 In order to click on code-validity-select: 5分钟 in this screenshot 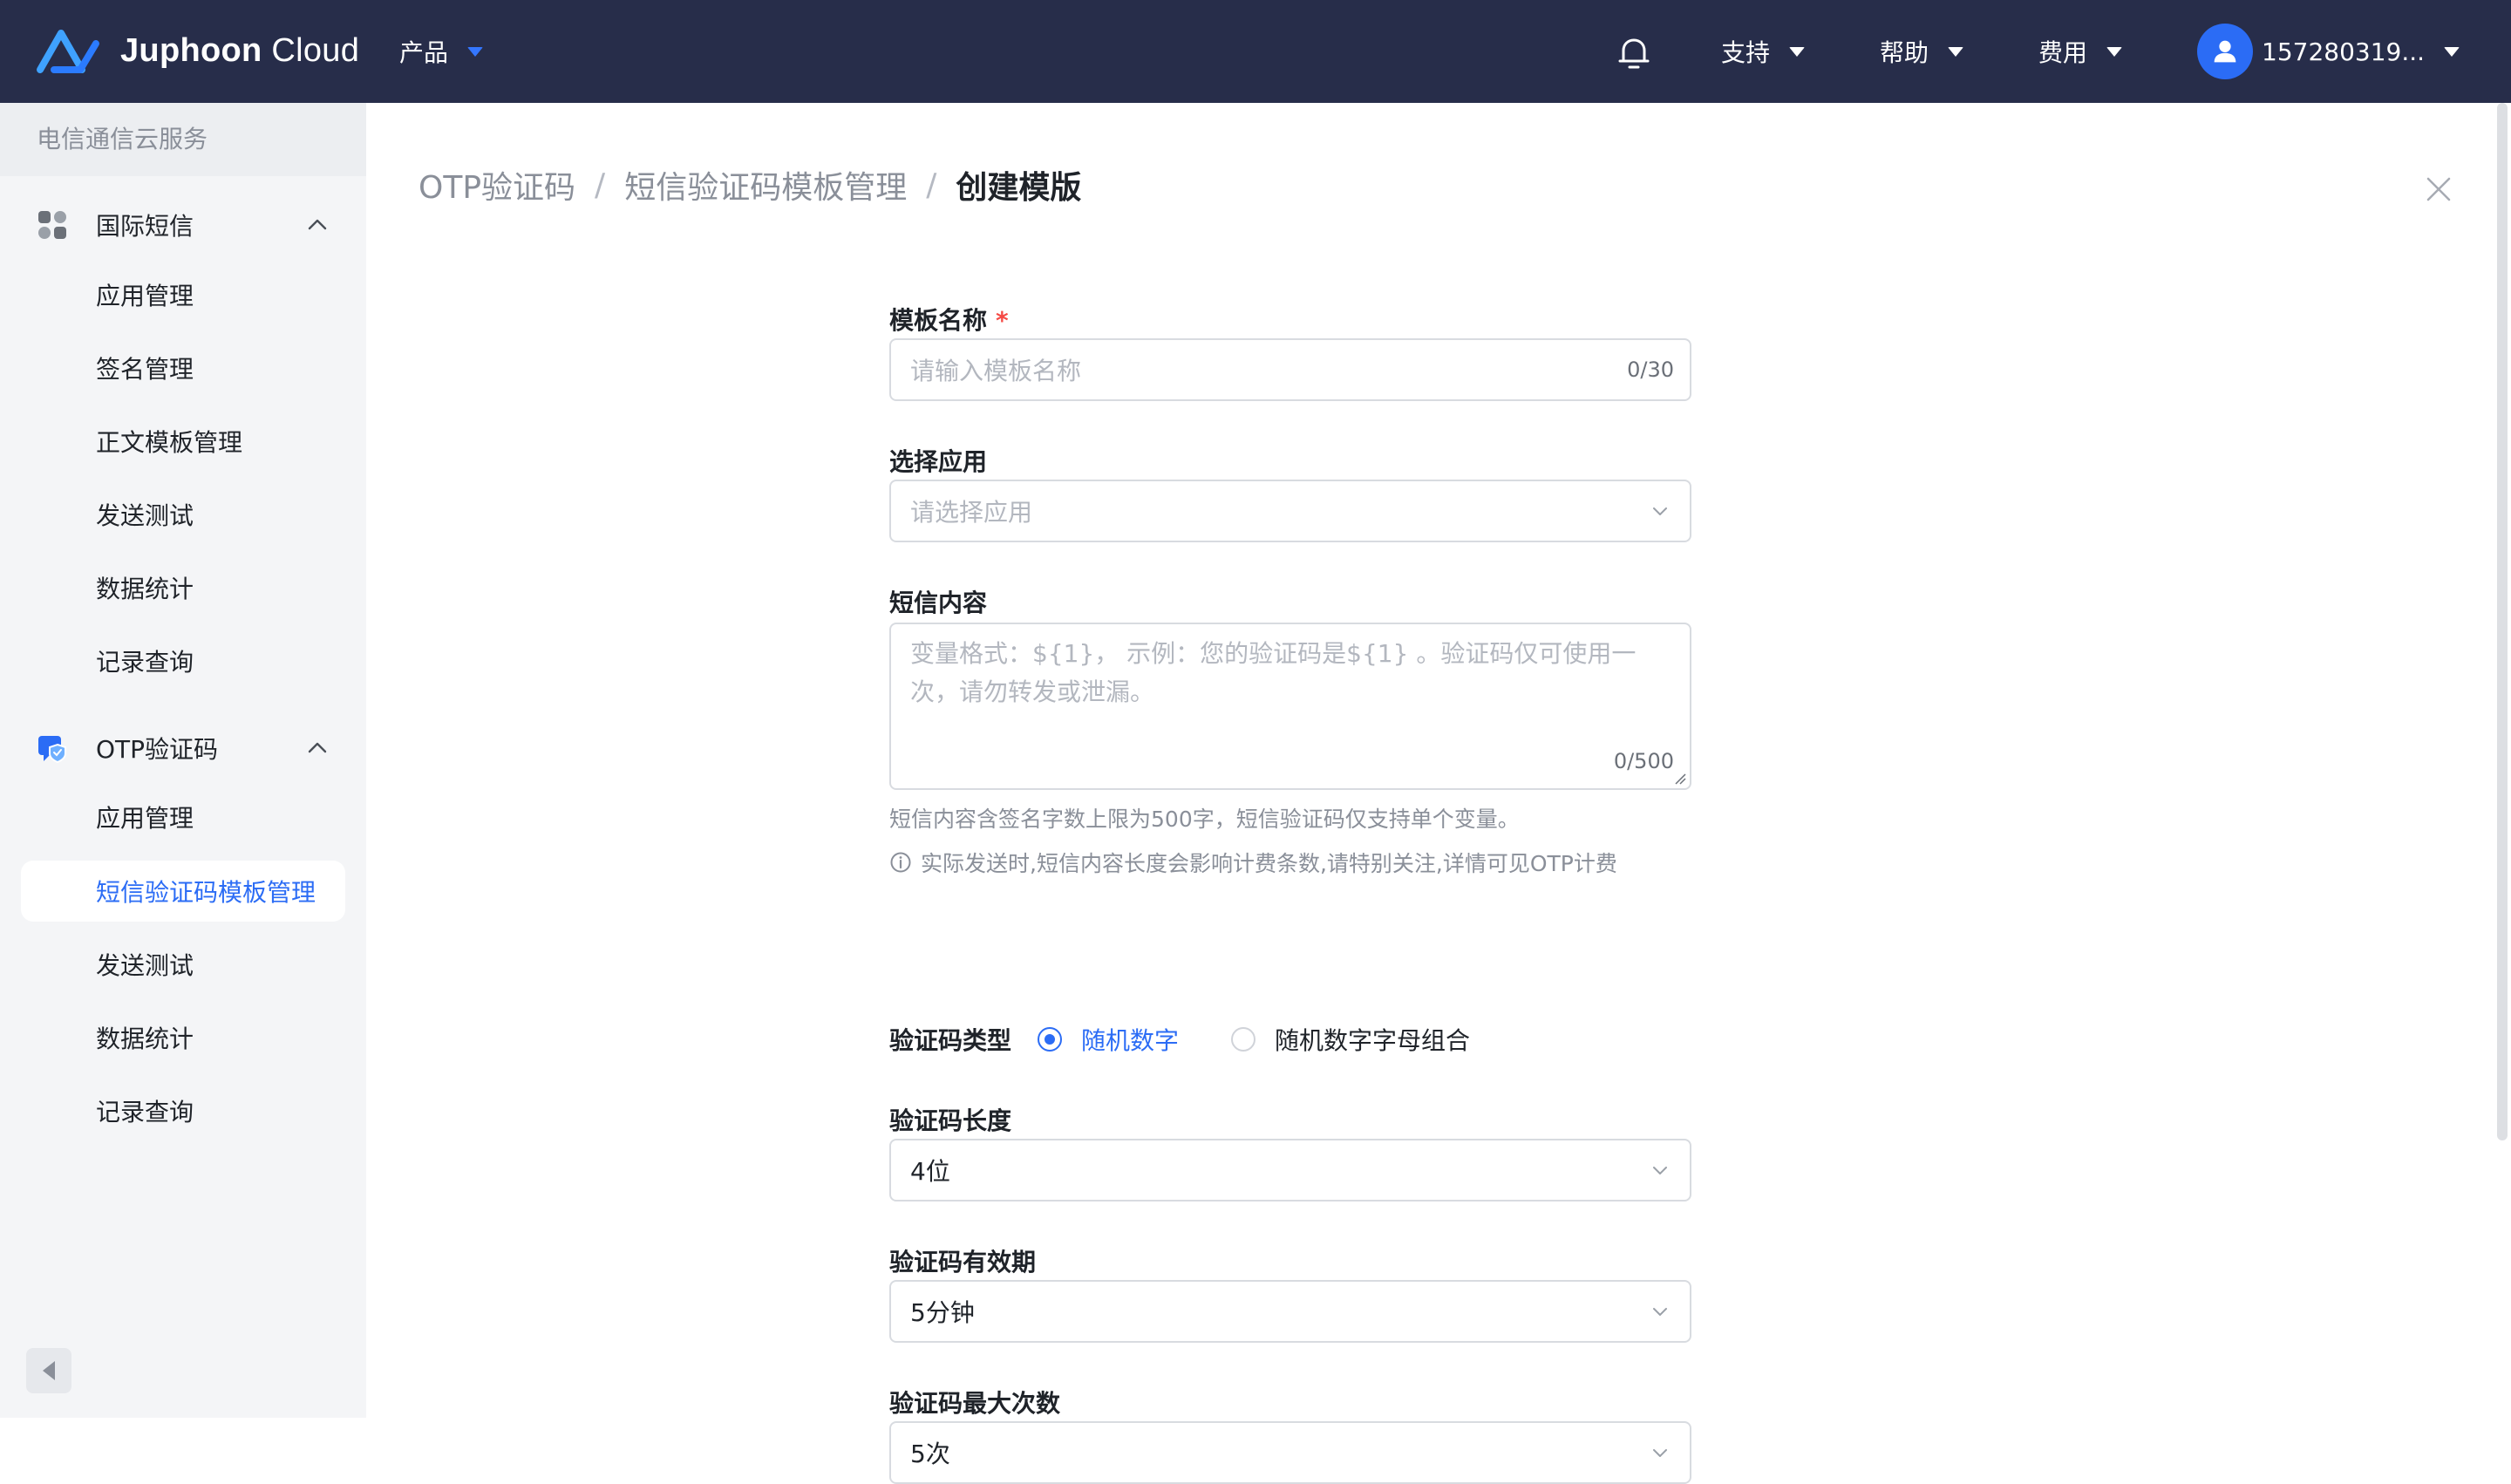, I will do `click(1290, 1311)`.